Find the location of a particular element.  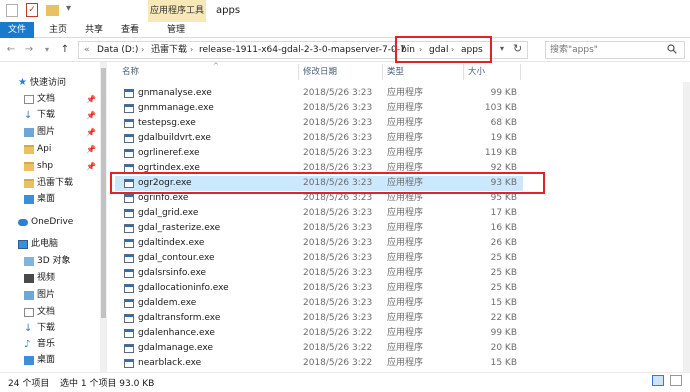

file-row: gdal_grid.exe 2018/5/26 3:23 应用程序 17 KB is located at coordinates (319, 213).